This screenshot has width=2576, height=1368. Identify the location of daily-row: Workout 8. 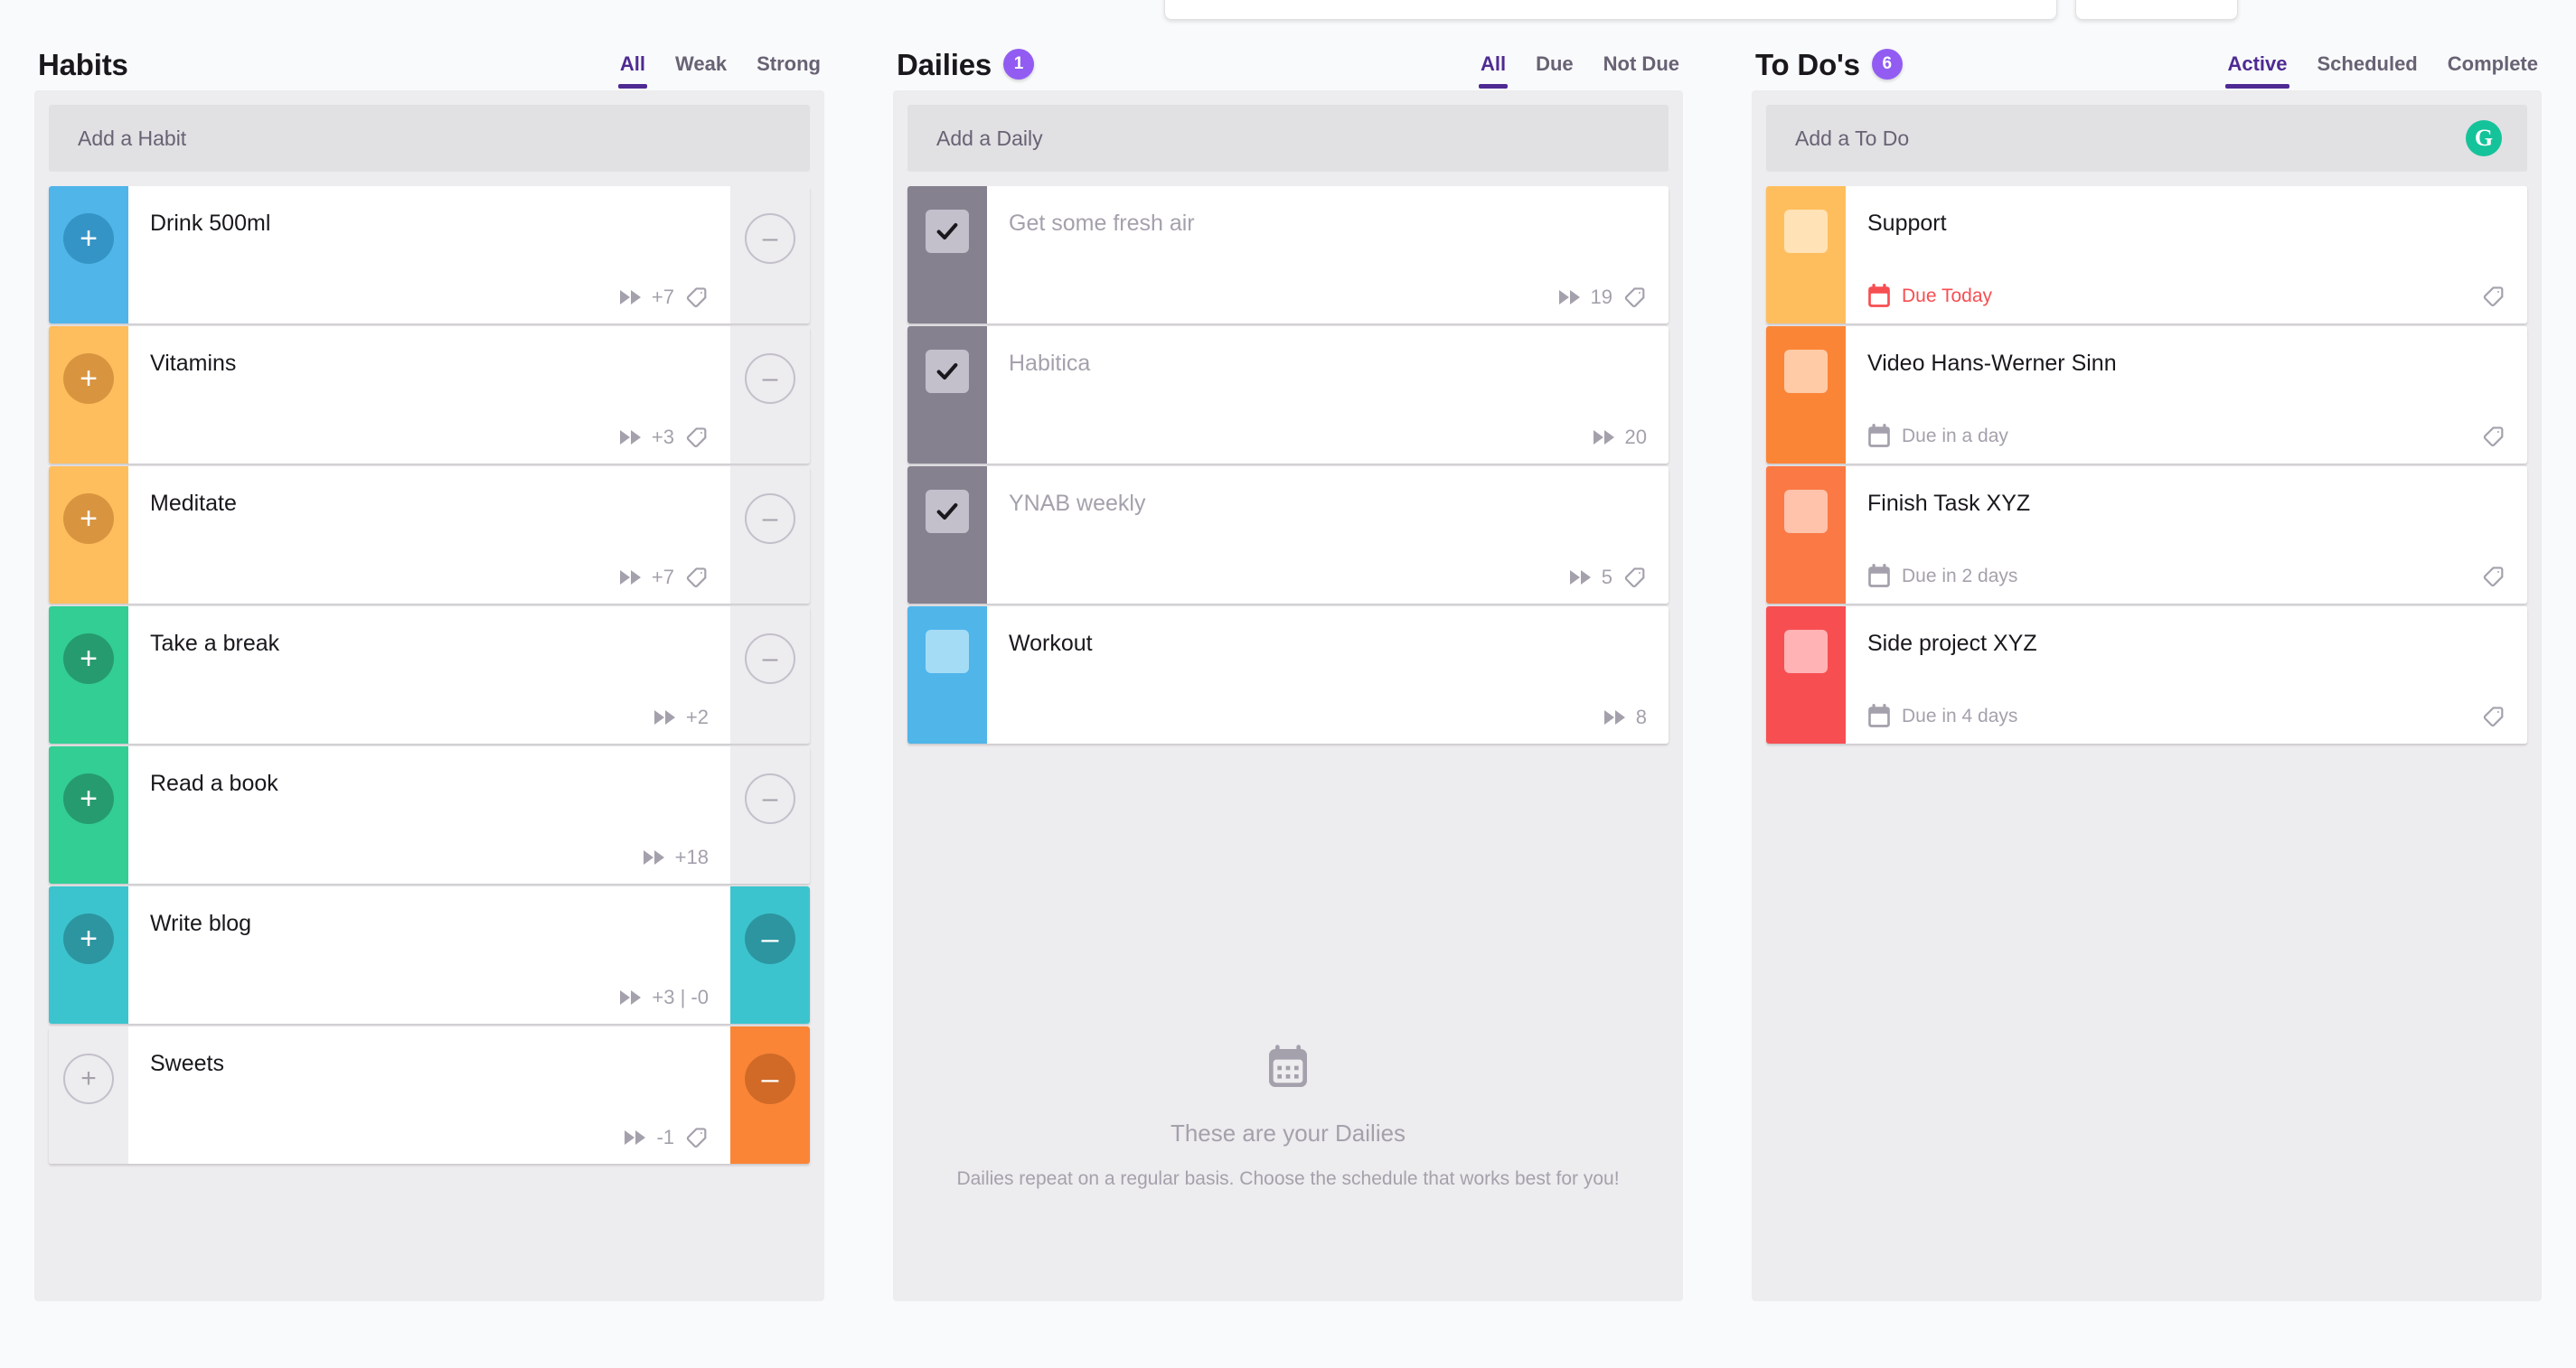
(1288, 675).